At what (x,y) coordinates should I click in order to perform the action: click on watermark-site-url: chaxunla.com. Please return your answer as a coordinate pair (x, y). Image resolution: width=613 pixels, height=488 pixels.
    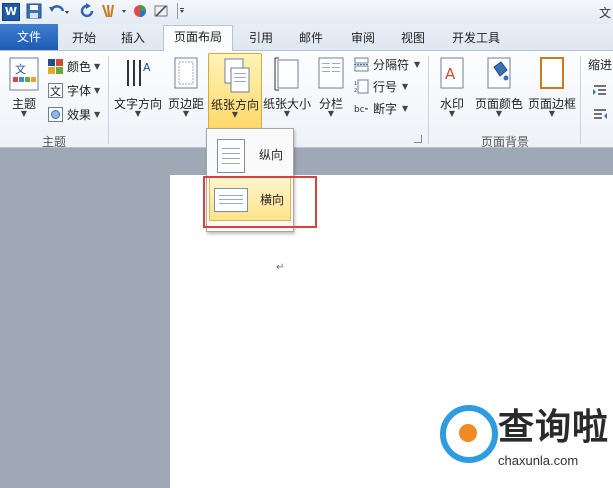
    Looking at the image, I should click on (538, 460).